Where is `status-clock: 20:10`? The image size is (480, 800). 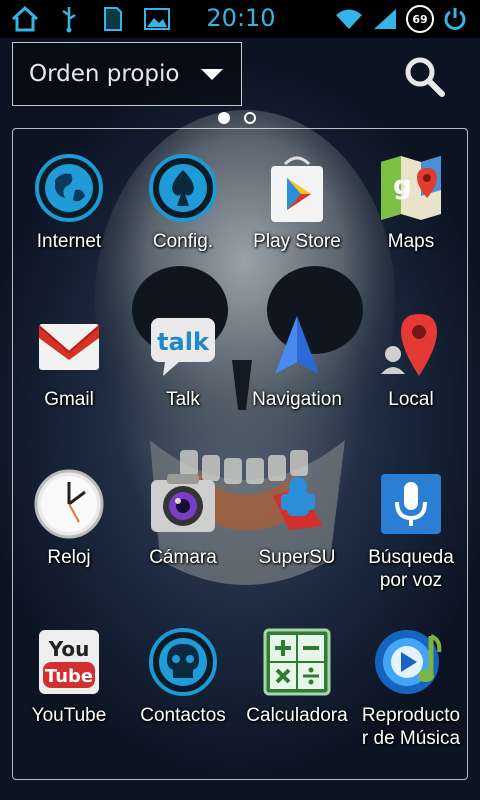 status-clock: 20:10 is located at coordinates (241, 18).